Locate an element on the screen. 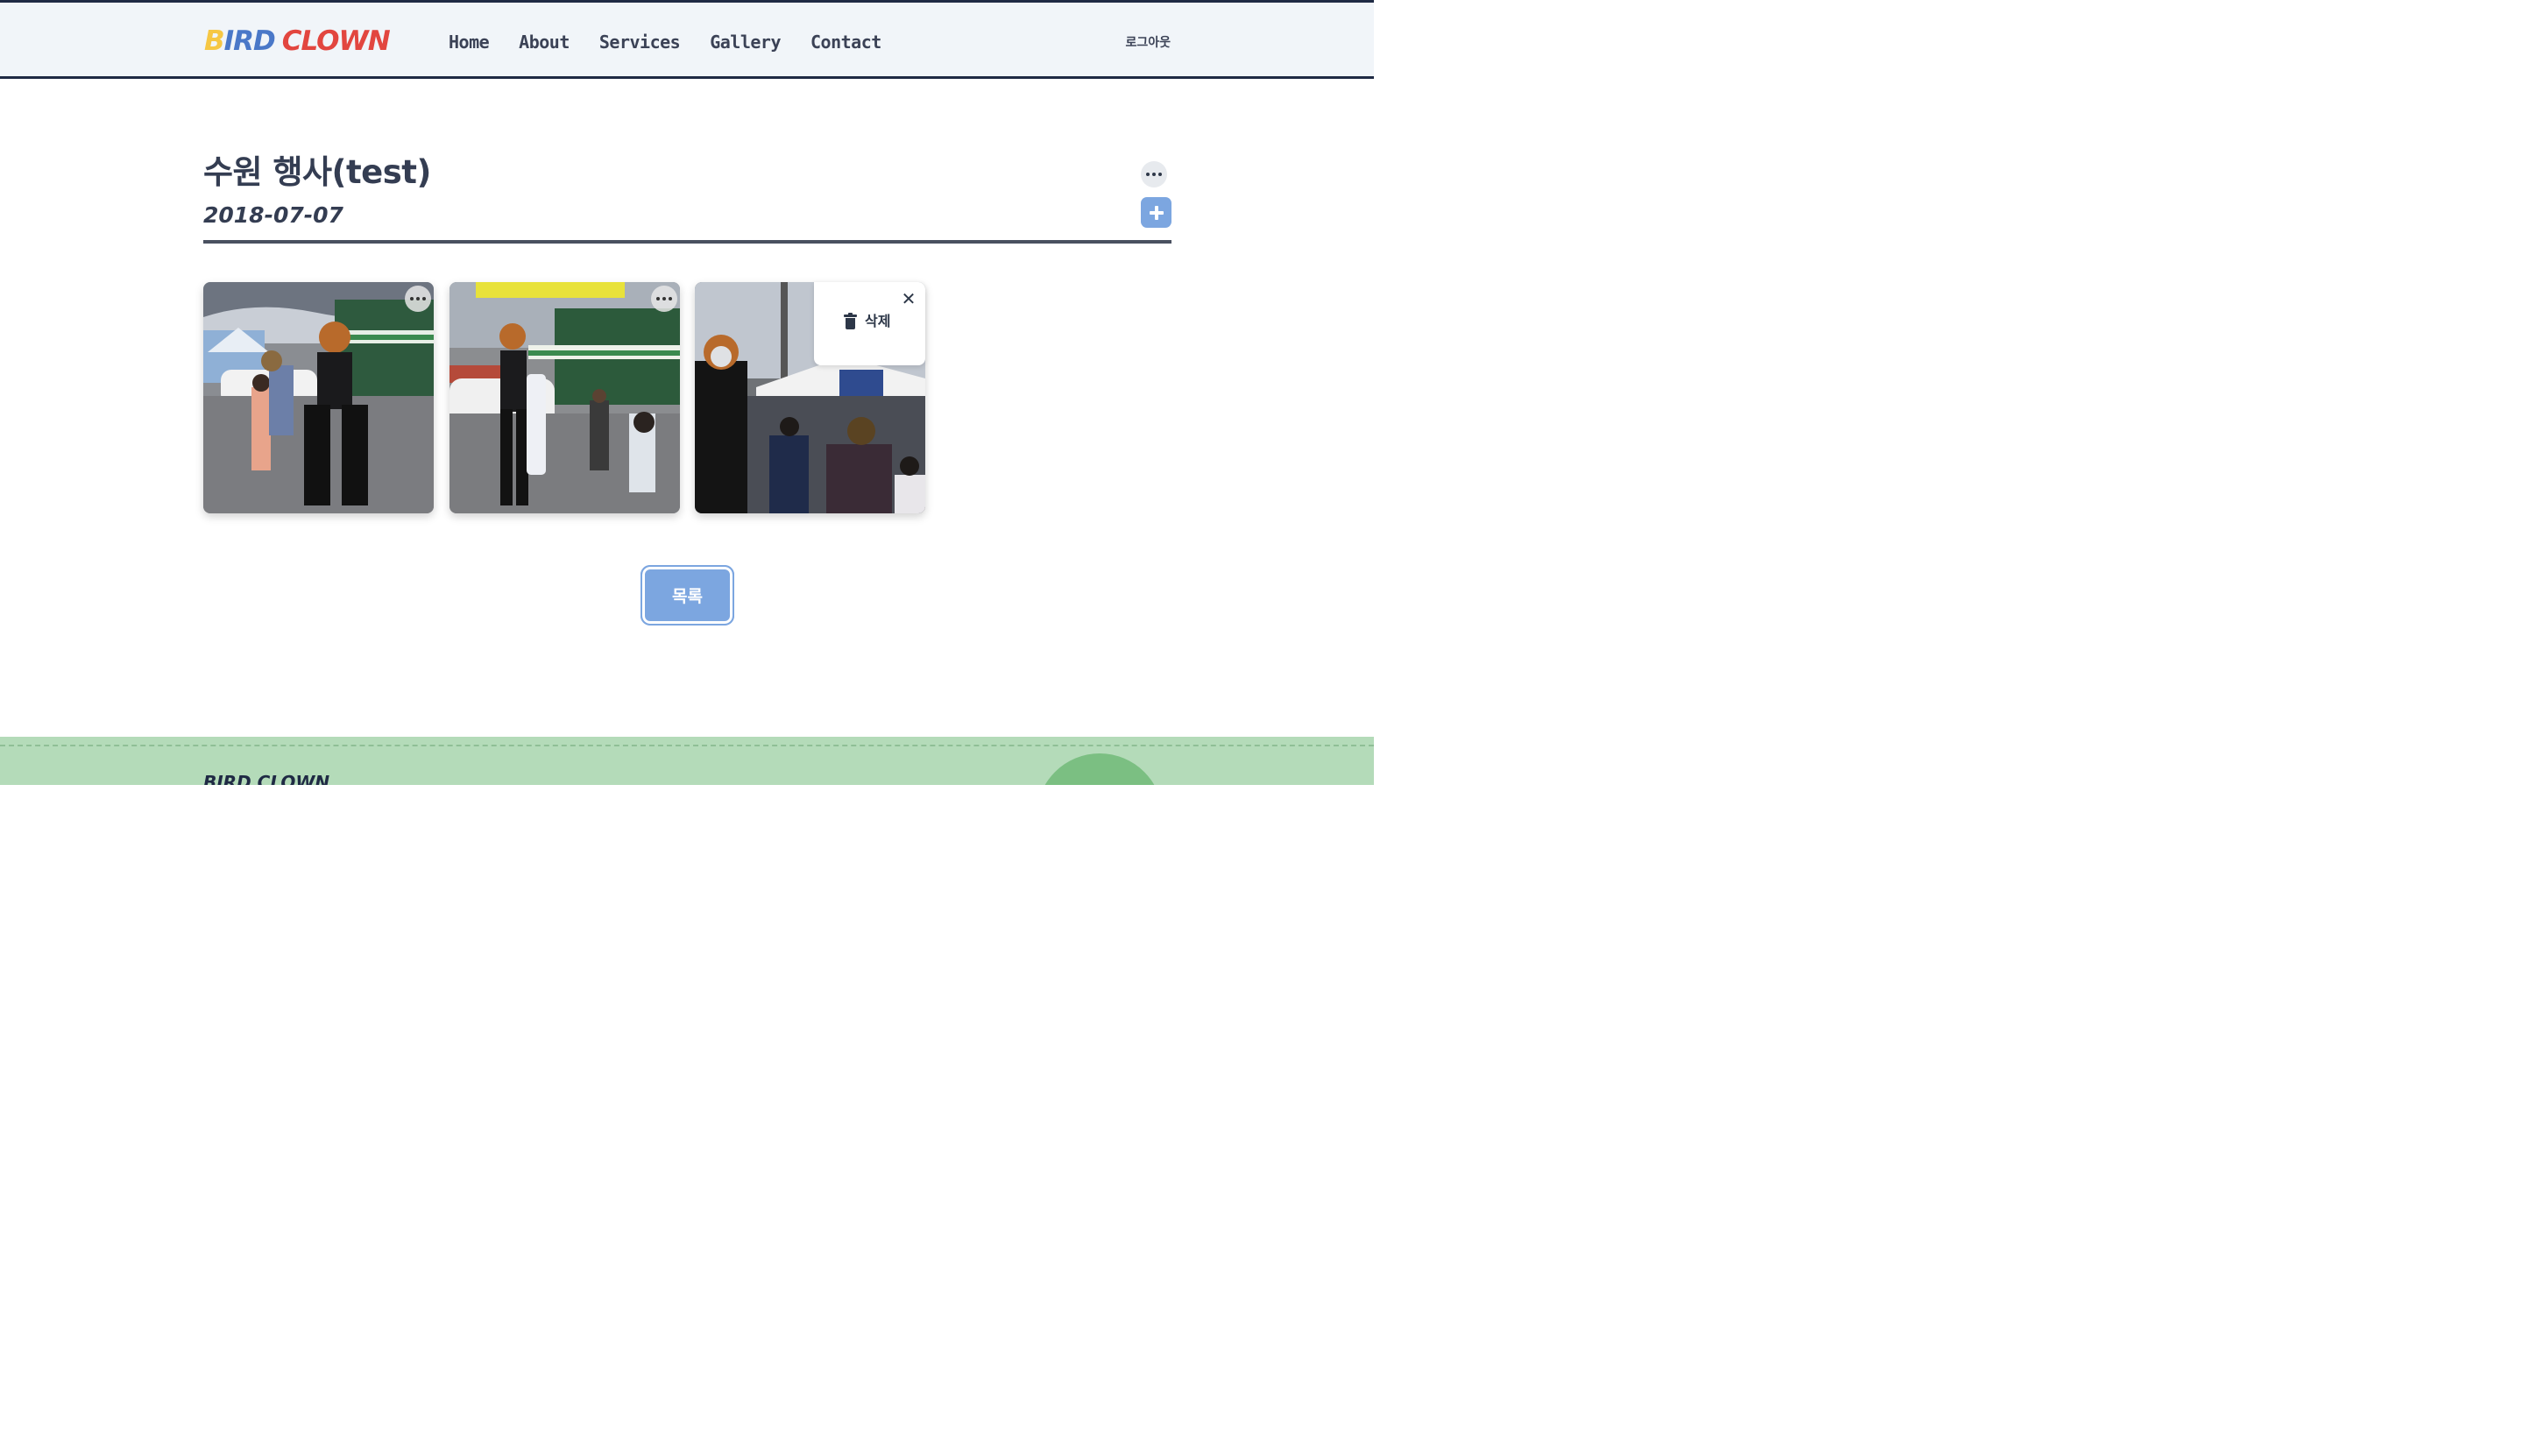 The height and width of the screenshot is (1456, 2548). site-footer: BIRD CLOWN is located at coordinates (687, 761).